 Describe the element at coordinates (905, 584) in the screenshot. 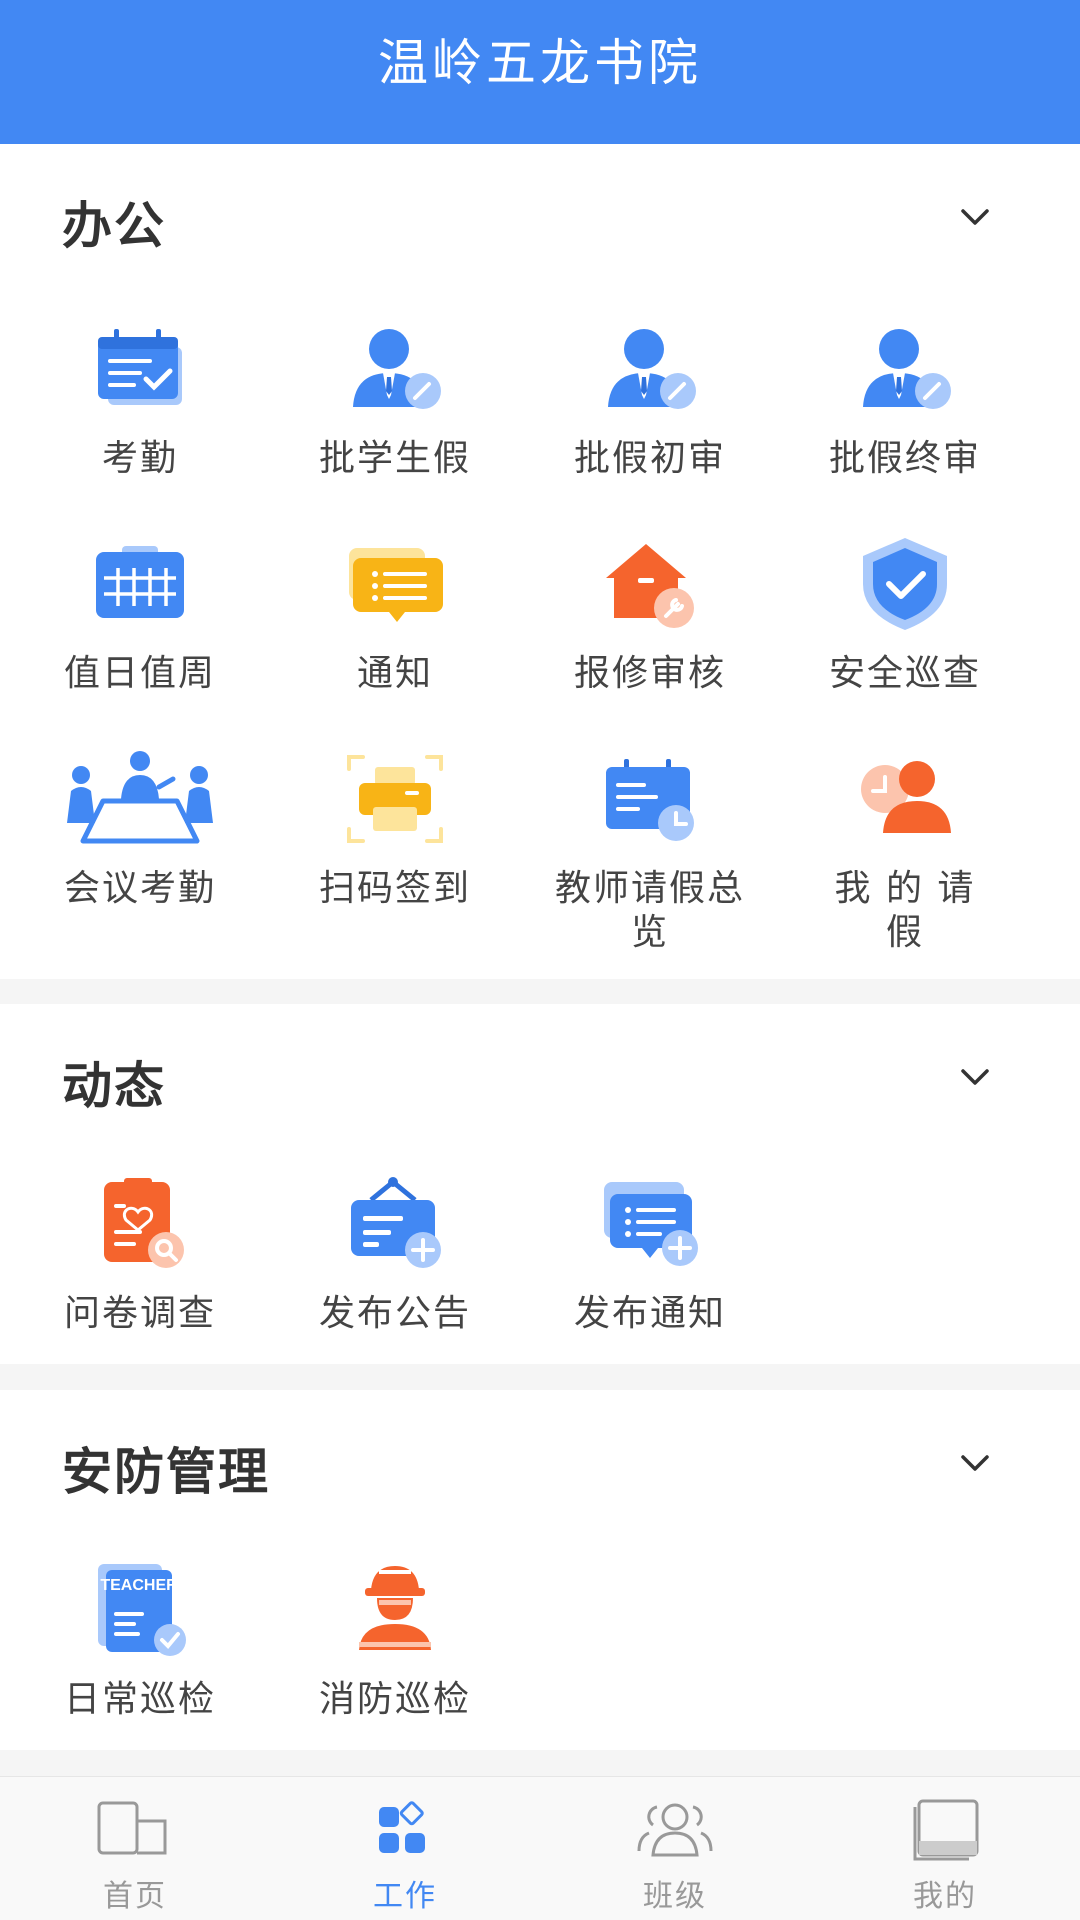

I see `shield-check-icon` at that location.